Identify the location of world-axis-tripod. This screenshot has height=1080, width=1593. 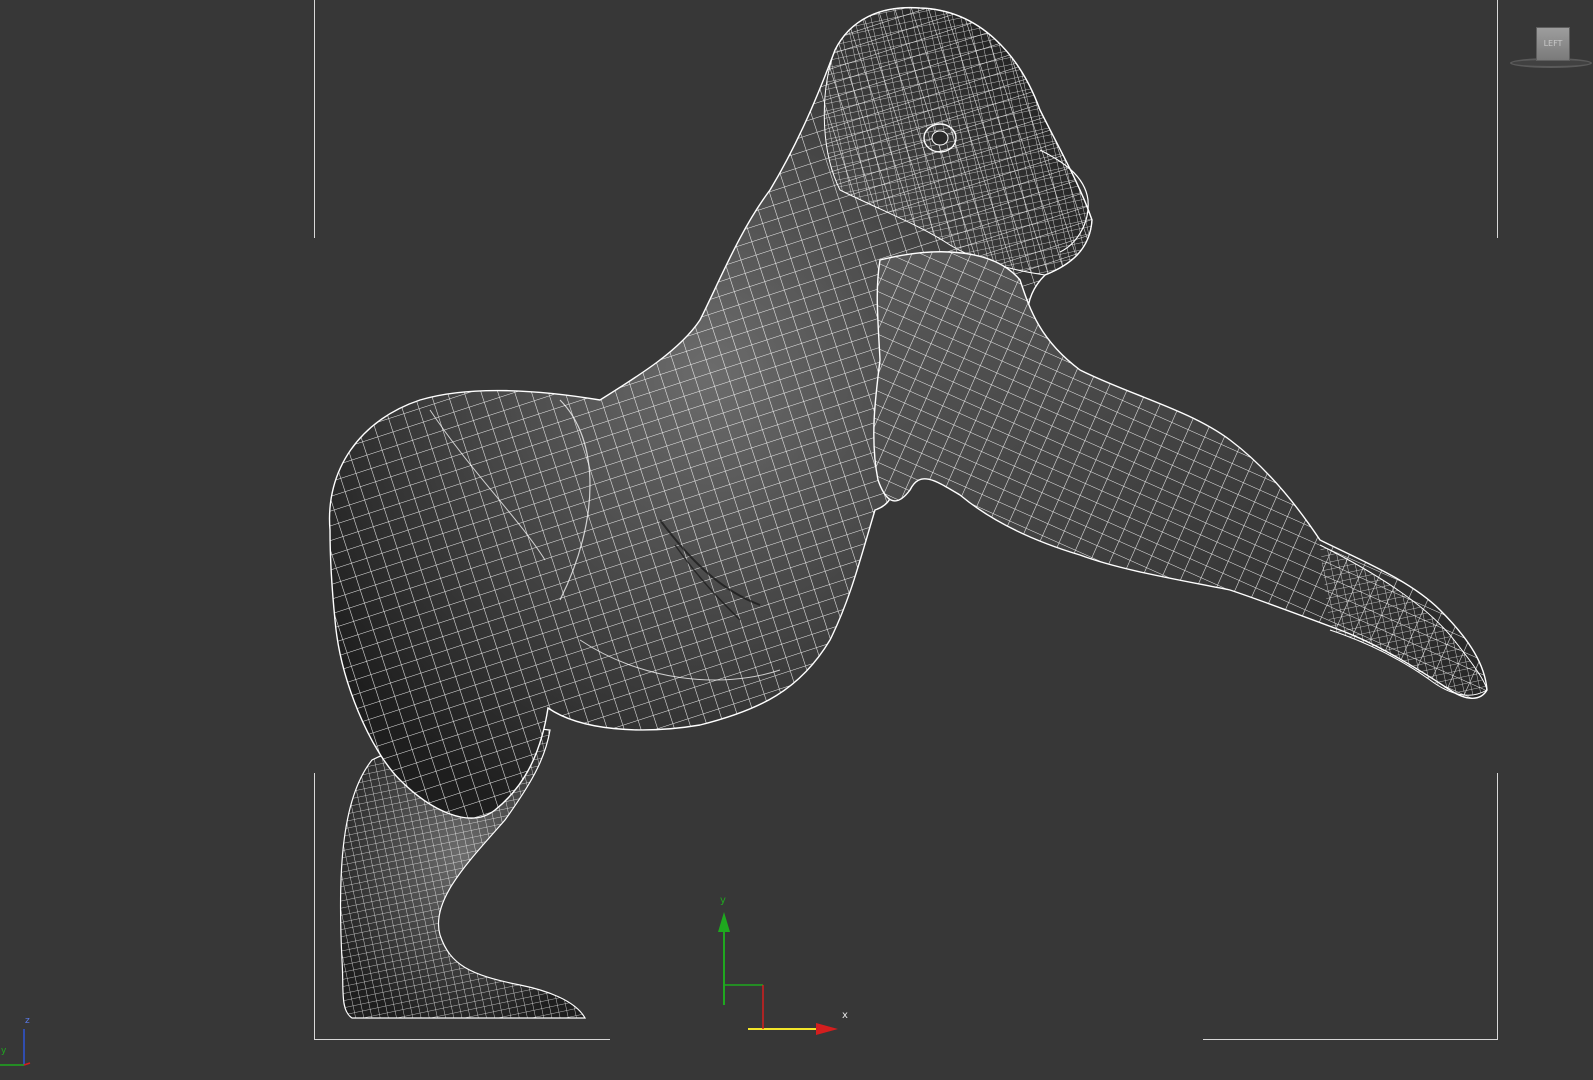
(15, 1047).